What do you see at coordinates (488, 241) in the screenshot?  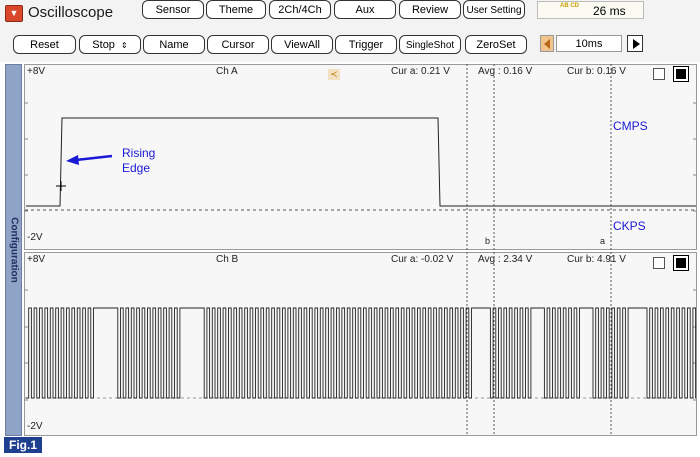 I see `cursor-b-marker: b` at bounding box center [488, 241].